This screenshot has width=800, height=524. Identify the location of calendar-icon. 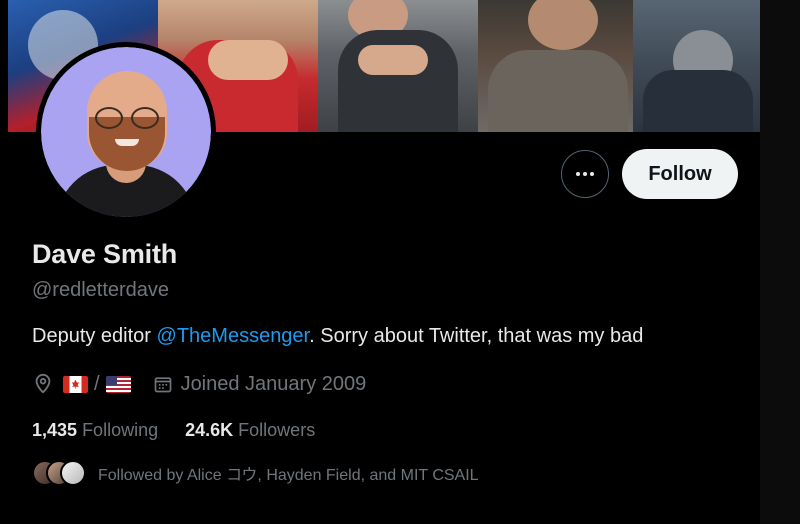
(162, 385).